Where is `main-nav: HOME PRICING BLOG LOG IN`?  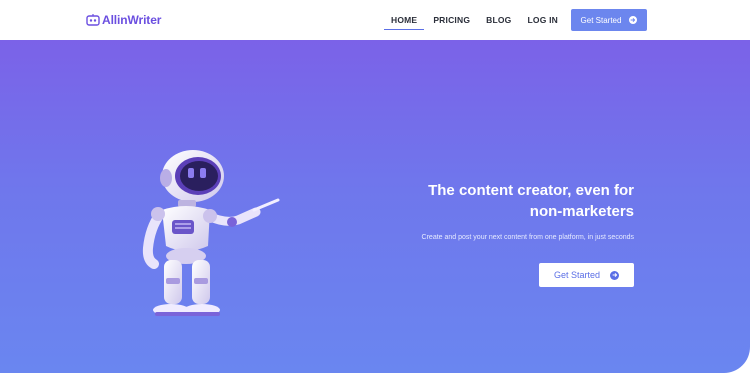
main-nav: HOME PRICING BLOG LOG IN is located at coordinates (474, 20).